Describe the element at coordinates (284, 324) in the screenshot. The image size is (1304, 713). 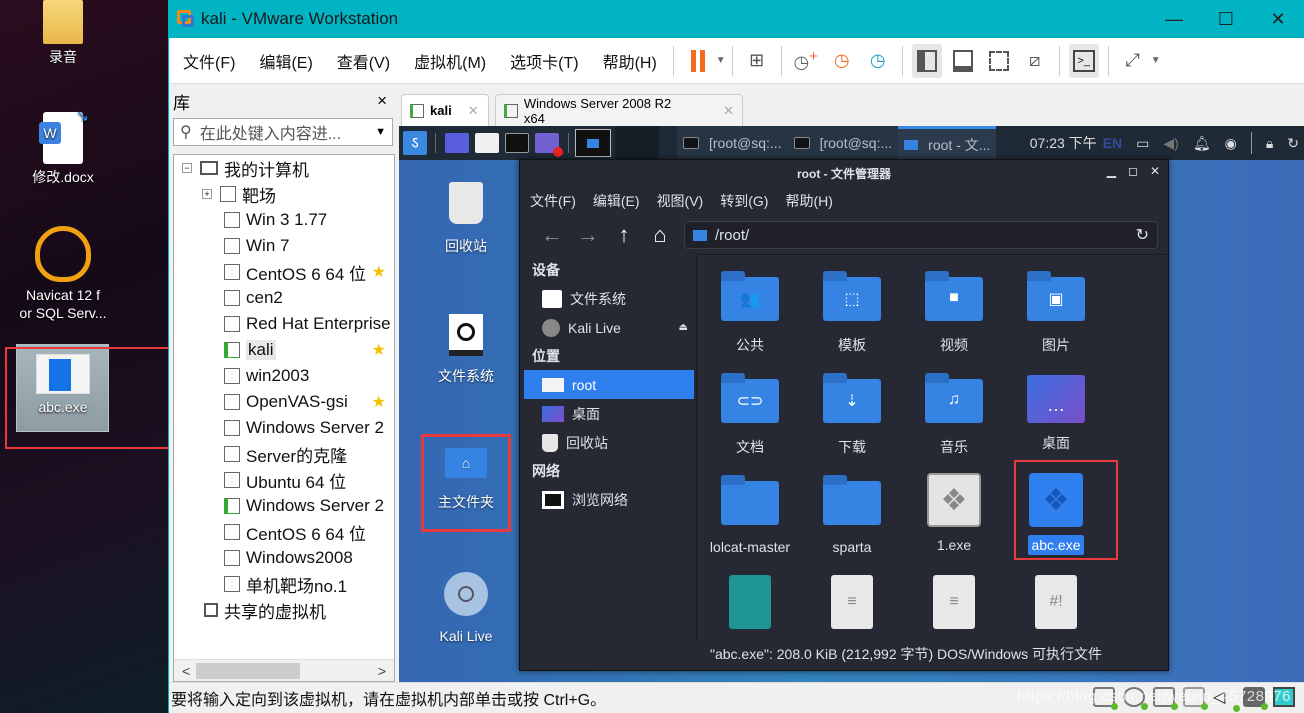
I see `tree-vm-item: Red Hat Enterprise` at that location.